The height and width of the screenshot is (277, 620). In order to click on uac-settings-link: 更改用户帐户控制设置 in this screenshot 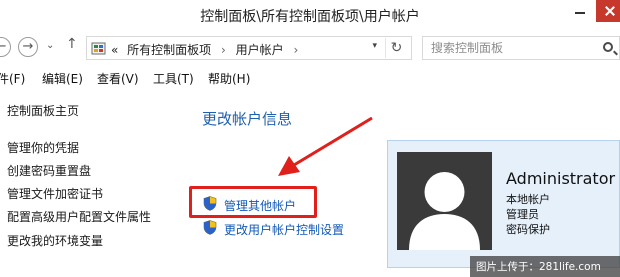, I will do `click(284, 229)`.